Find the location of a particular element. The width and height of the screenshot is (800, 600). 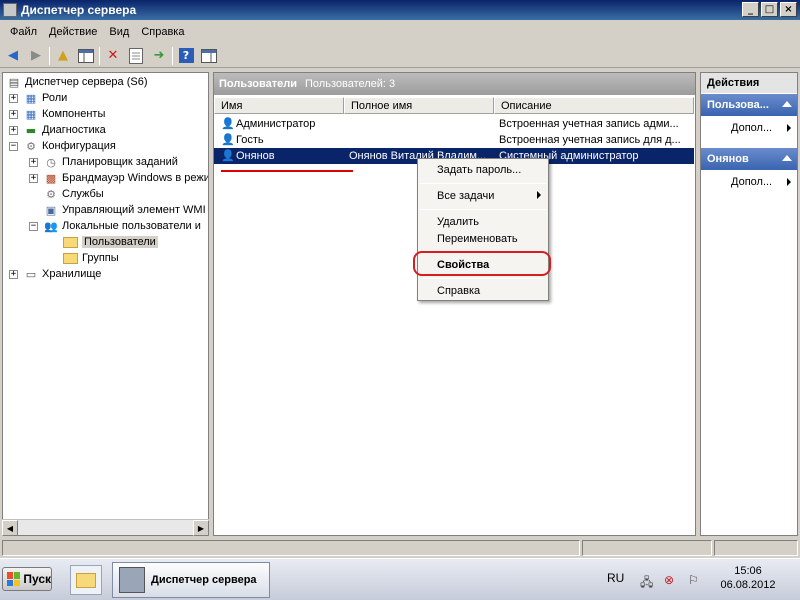

taskbar-app-label: Диспетчер сервера is located at coordinates (204, 580).